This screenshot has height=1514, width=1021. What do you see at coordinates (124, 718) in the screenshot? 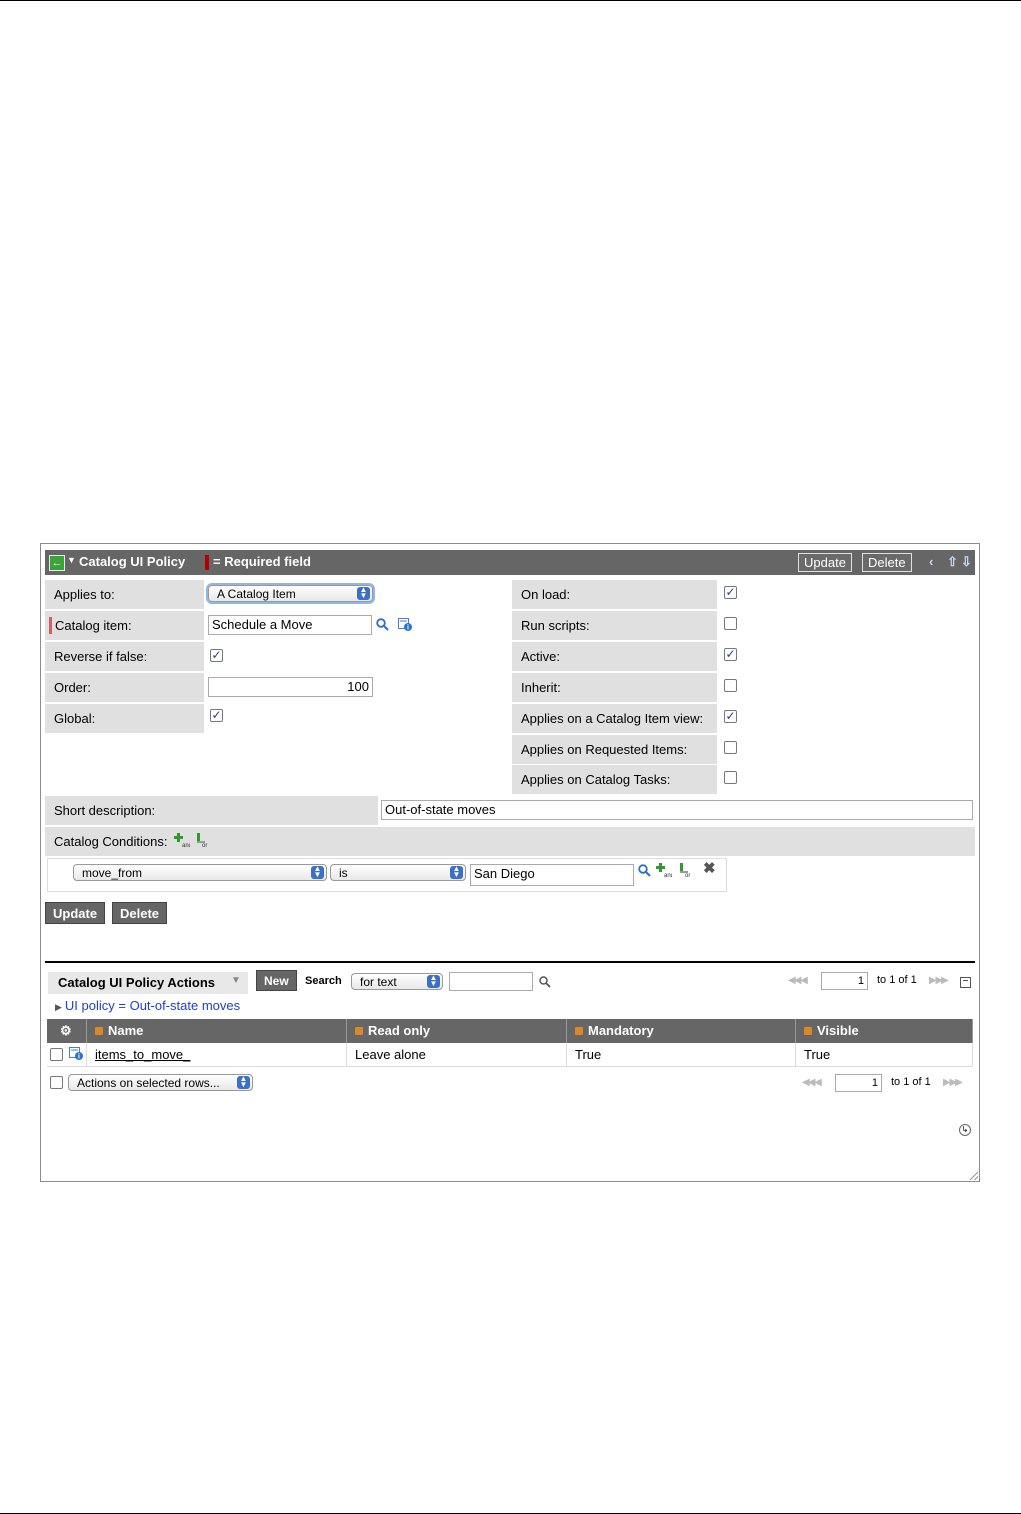
I see `global-label: Global:` at bounding box center [124, 718].